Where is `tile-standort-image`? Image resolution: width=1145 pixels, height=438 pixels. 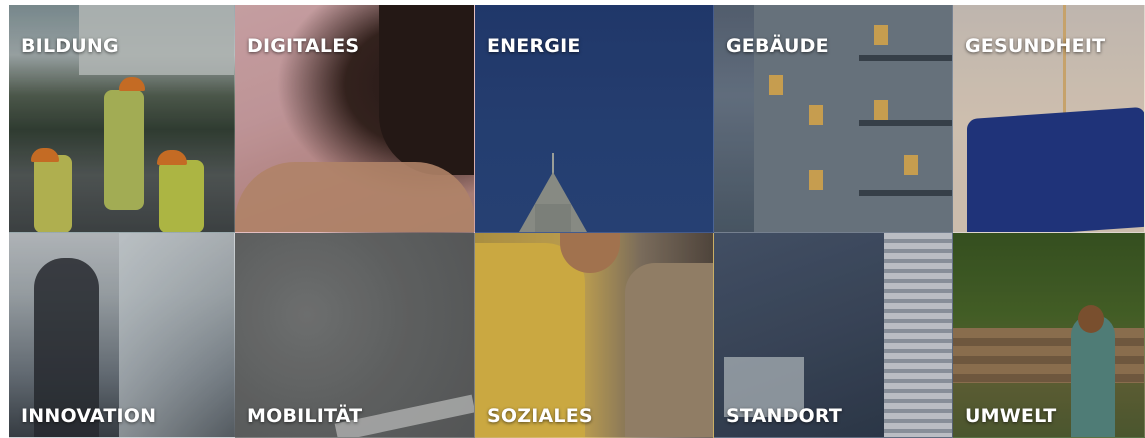
tile-standort-image is located at coordinates (918, 335).